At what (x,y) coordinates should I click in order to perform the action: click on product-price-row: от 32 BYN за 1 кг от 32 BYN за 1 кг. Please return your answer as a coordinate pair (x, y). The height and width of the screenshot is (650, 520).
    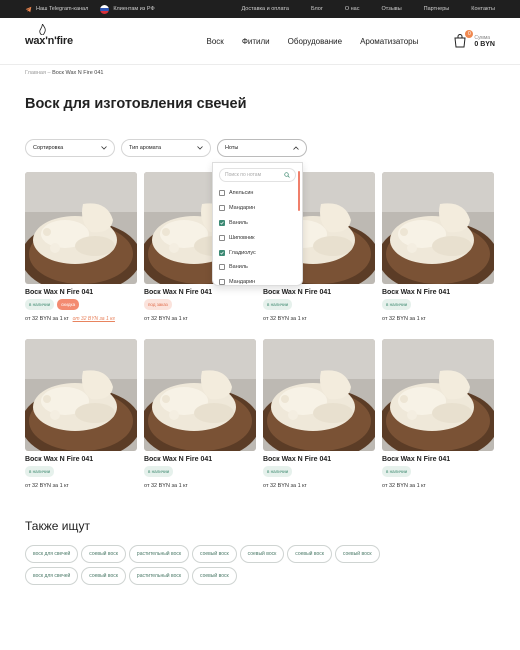
    Looking at the image, I should click on (81, 319).